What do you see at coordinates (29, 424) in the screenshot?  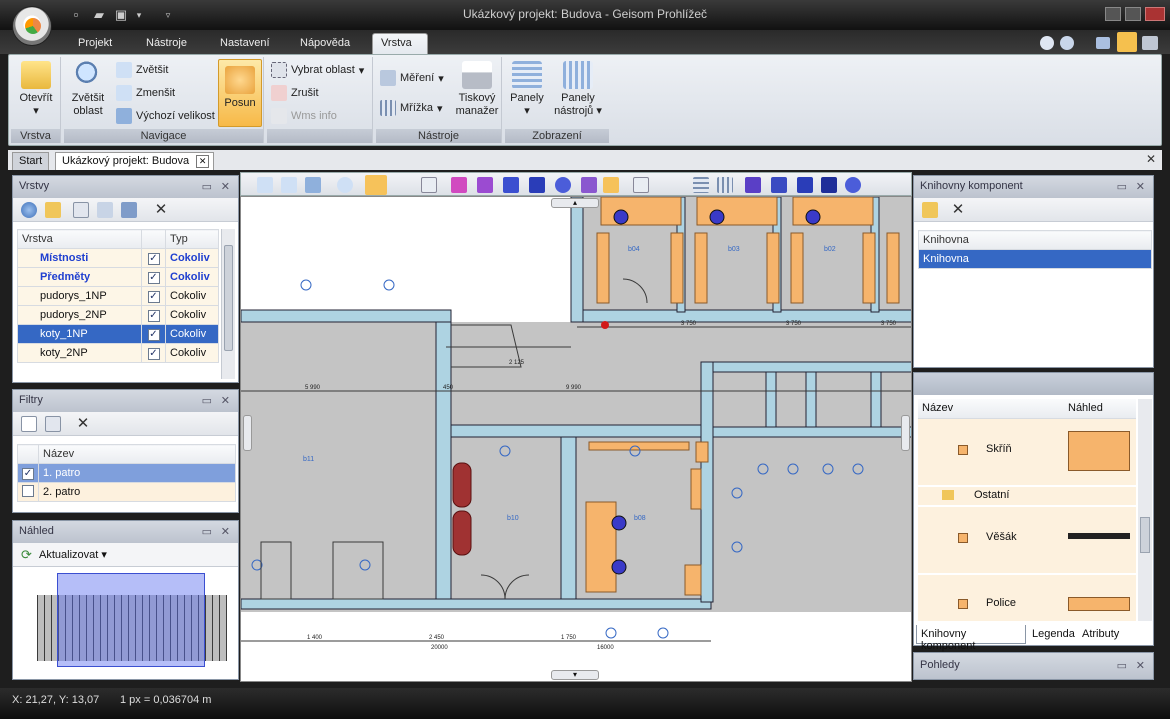 I see `new-filter-icon` at bounding box center [29, 424].